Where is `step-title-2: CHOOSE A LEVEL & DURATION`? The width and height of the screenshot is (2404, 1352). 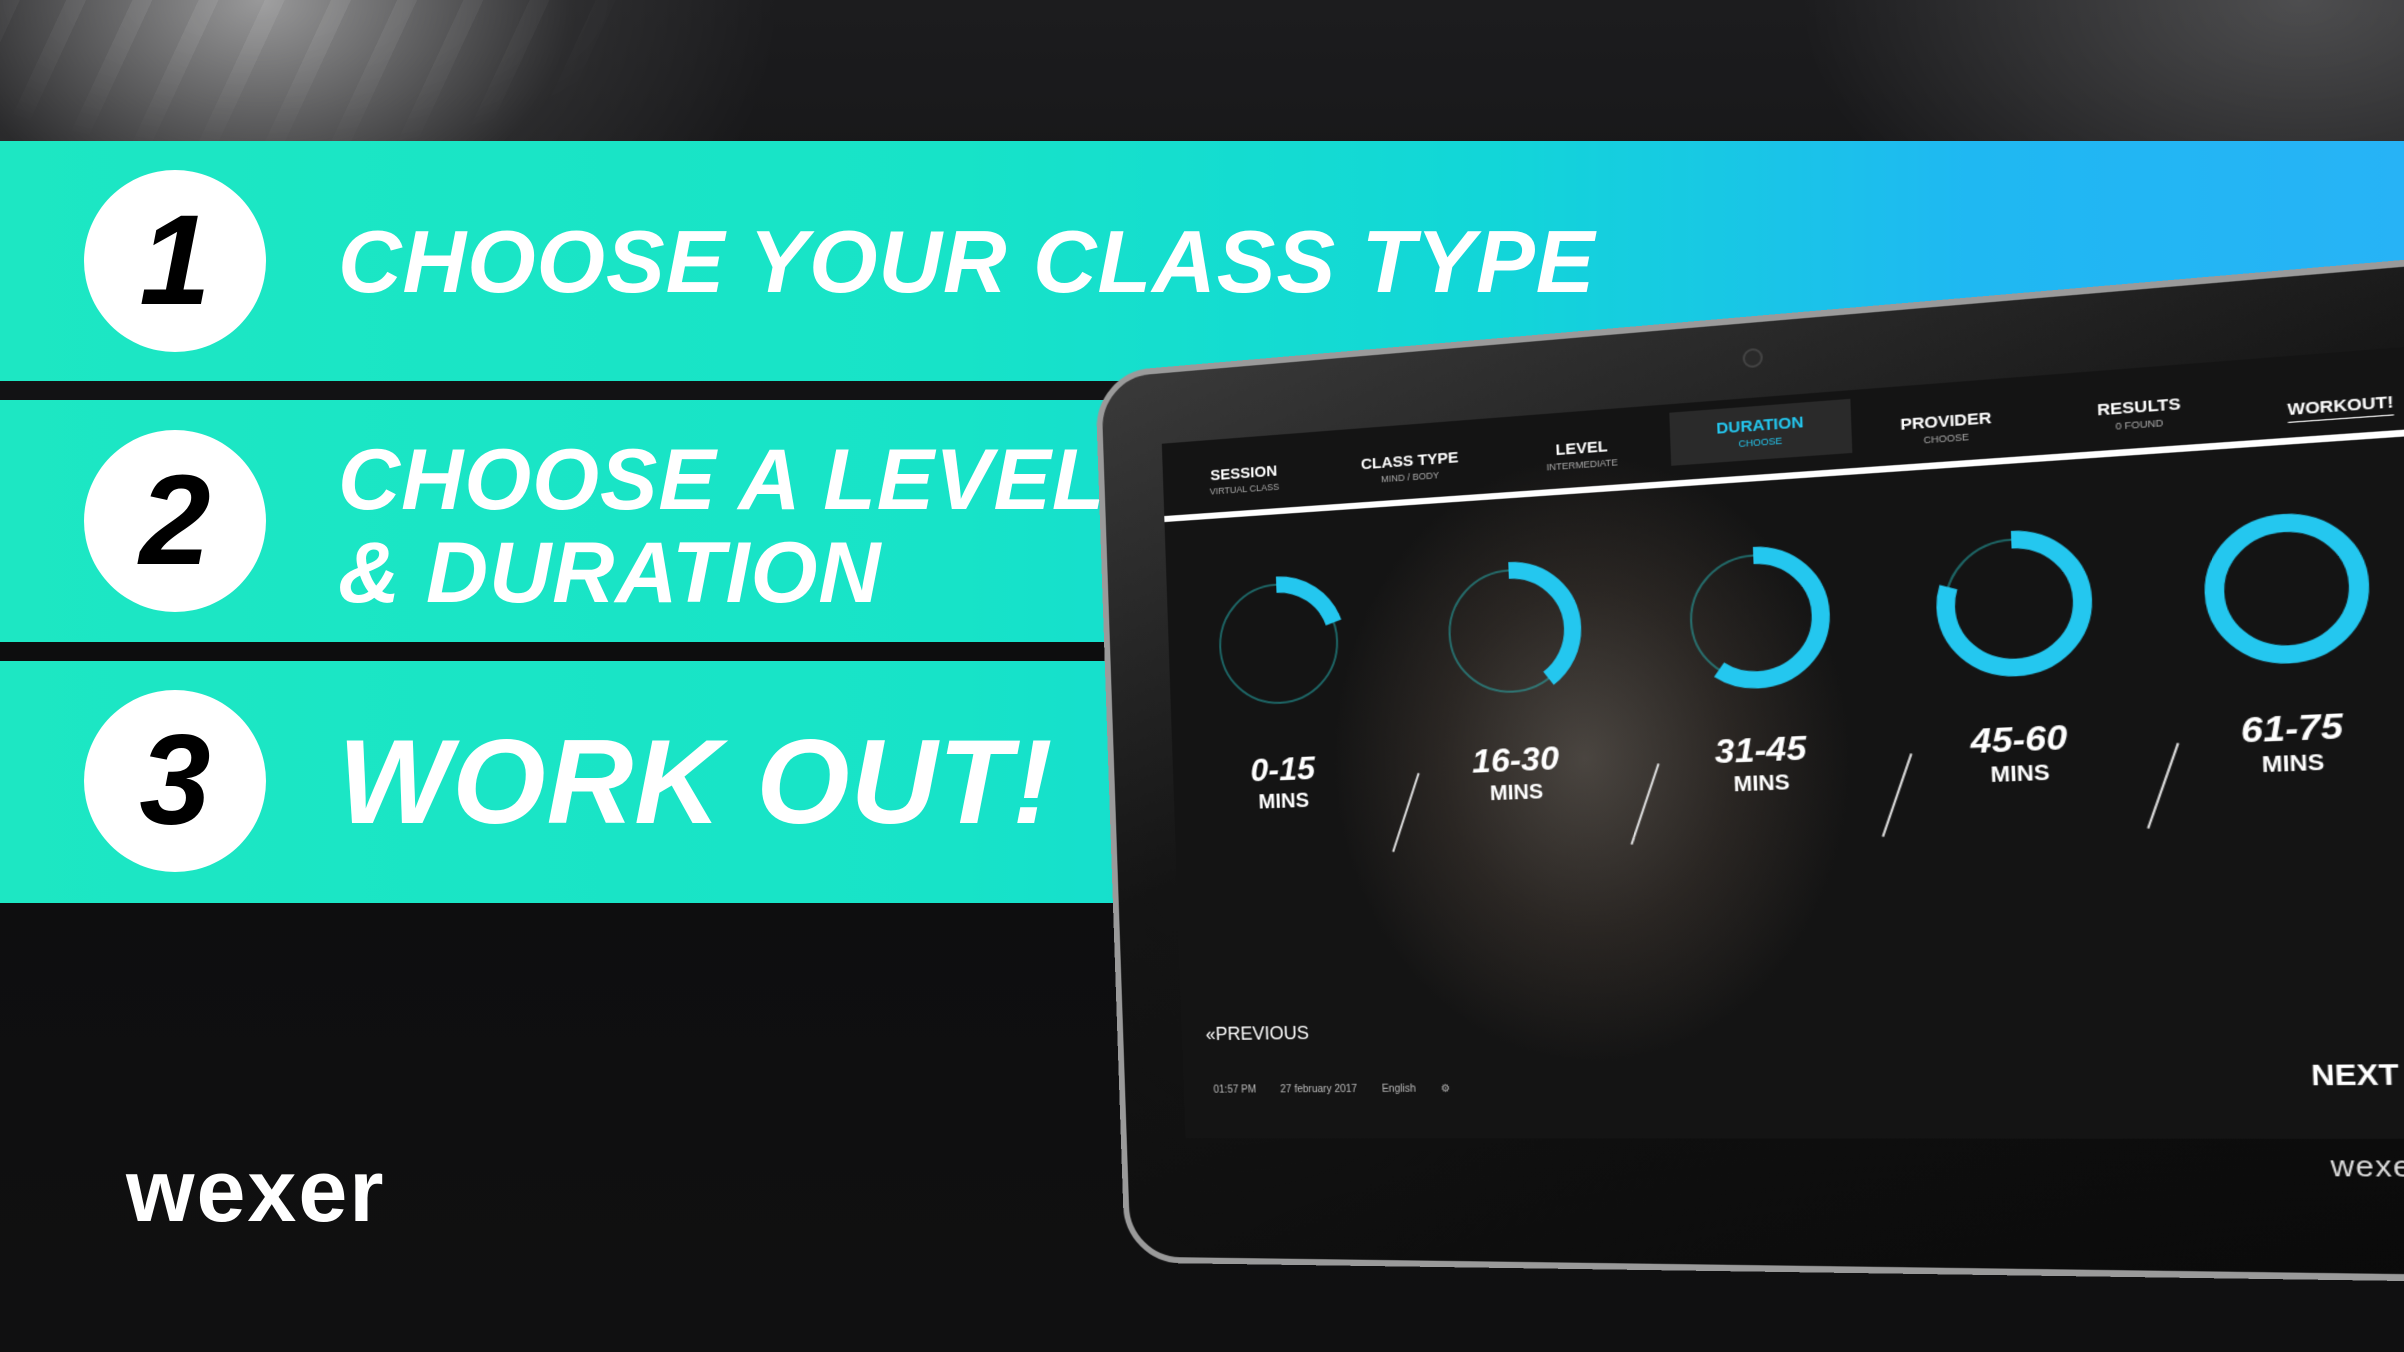 step-title-2: CHOOSE A LEVEL & DURATION is located at coordinates (721, 527).